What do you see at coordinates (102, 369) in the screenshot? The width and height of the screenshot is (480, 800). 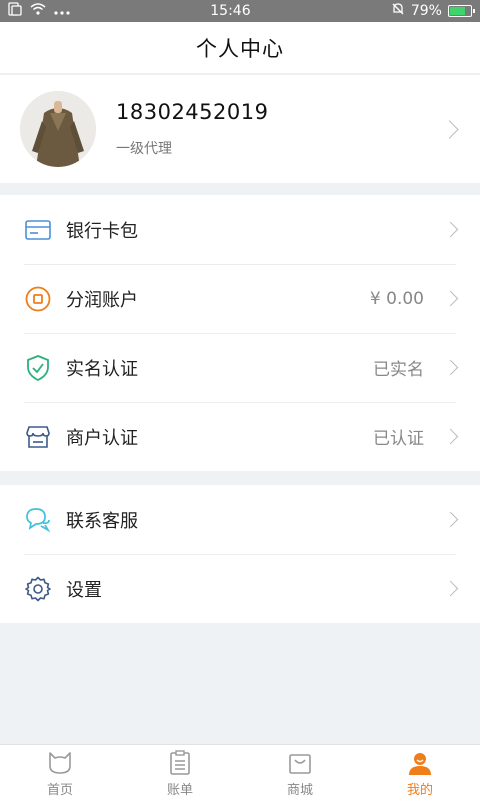 I see `menu-item-label: 实名认证` at bounding box center [102, 369].